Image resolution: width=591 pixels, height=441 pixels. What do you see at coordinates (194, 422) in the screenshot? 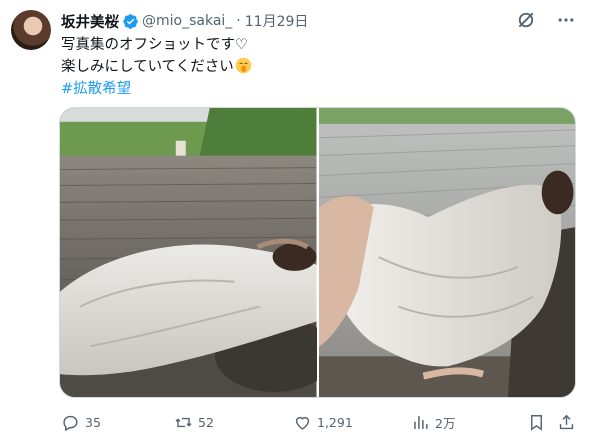
I see `retweet-button: 52` at bounding box center [194, 422].